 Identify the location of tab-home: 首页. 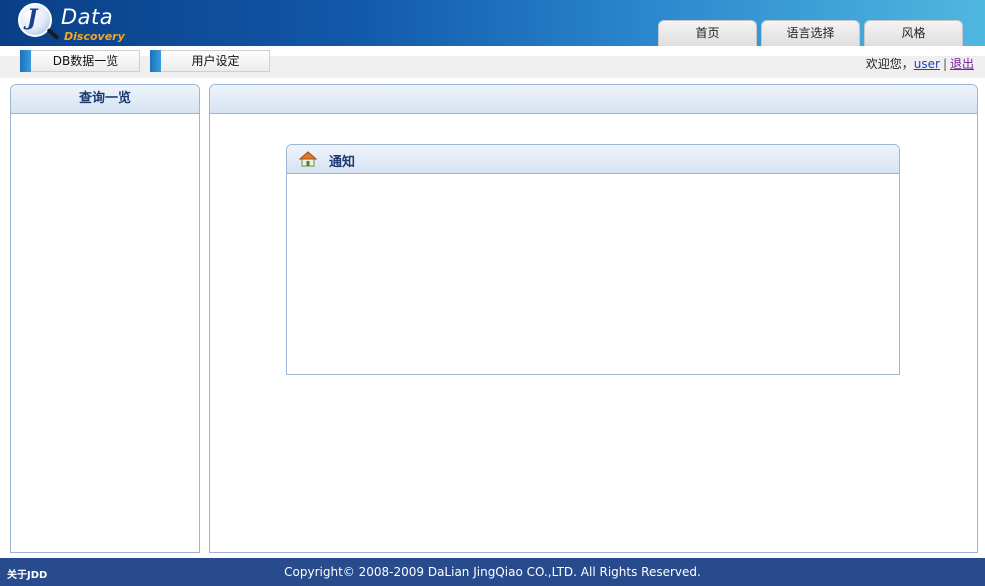
(707, 33).